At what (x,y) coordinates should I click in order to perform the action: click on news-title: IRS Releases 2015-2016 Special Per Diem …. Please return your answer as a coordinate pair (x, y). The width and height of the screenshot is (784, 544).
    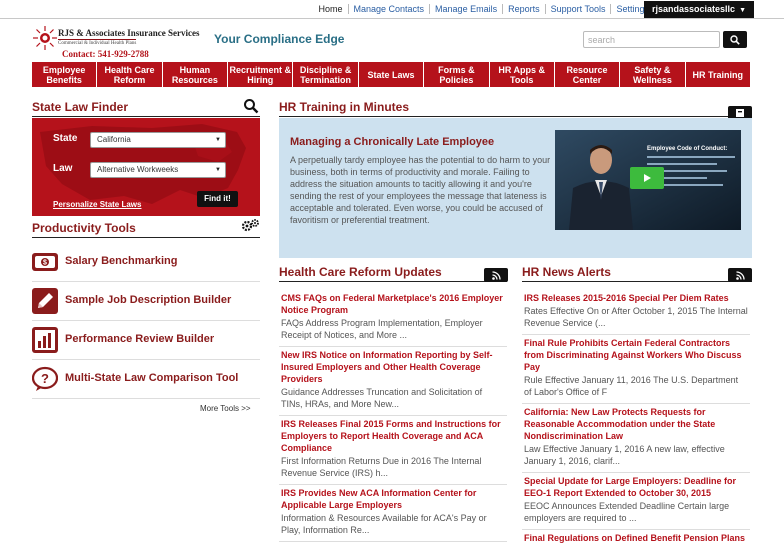
    Looking at the image, I should click on (636, 298).